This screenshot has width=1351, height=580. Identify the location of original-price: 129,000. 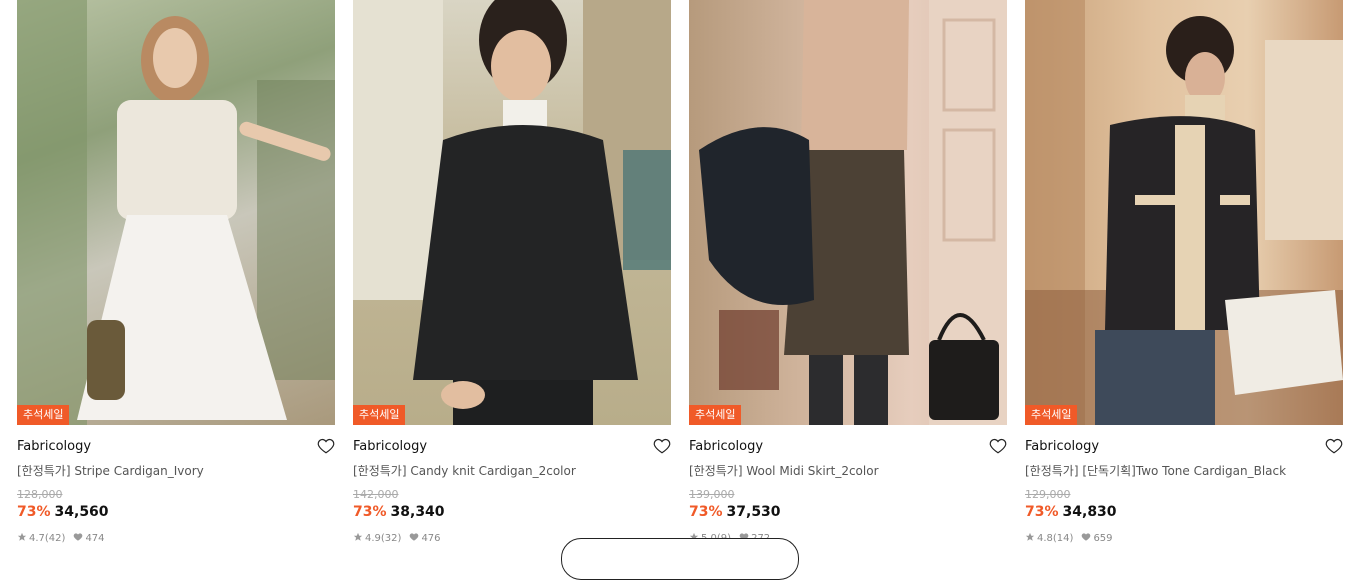
(1048, 494).